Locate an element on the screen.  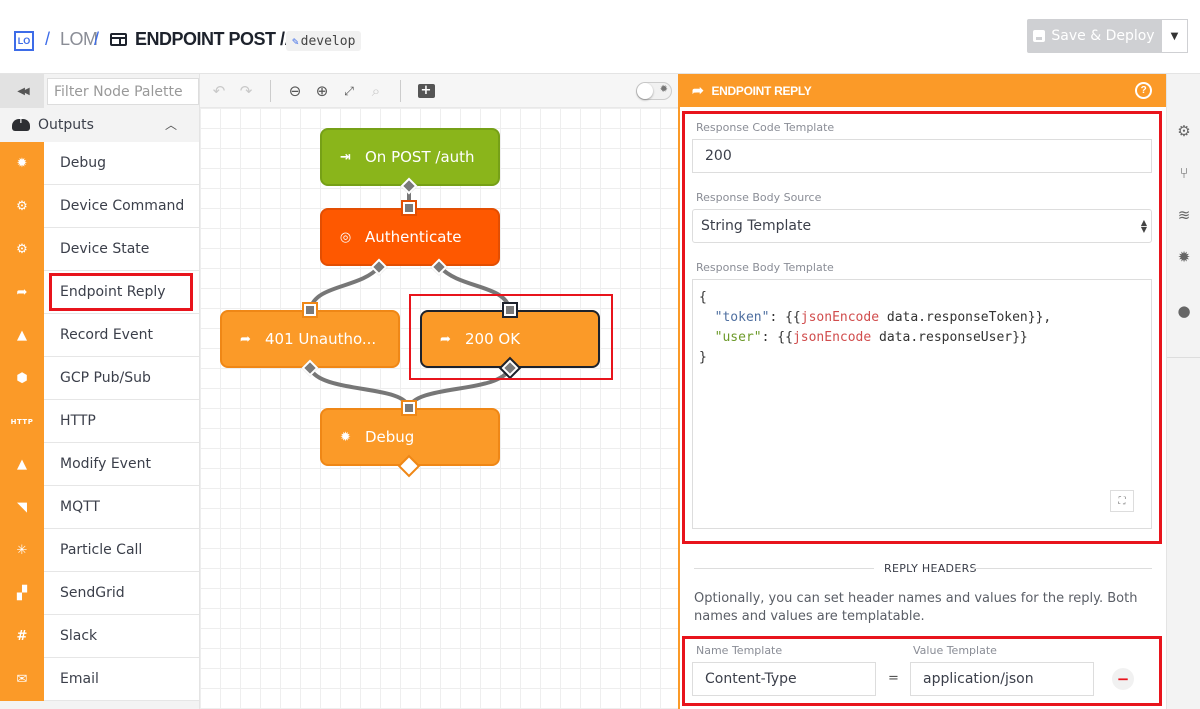
palette-item-label: Debug is located at coordinates (83, 163).